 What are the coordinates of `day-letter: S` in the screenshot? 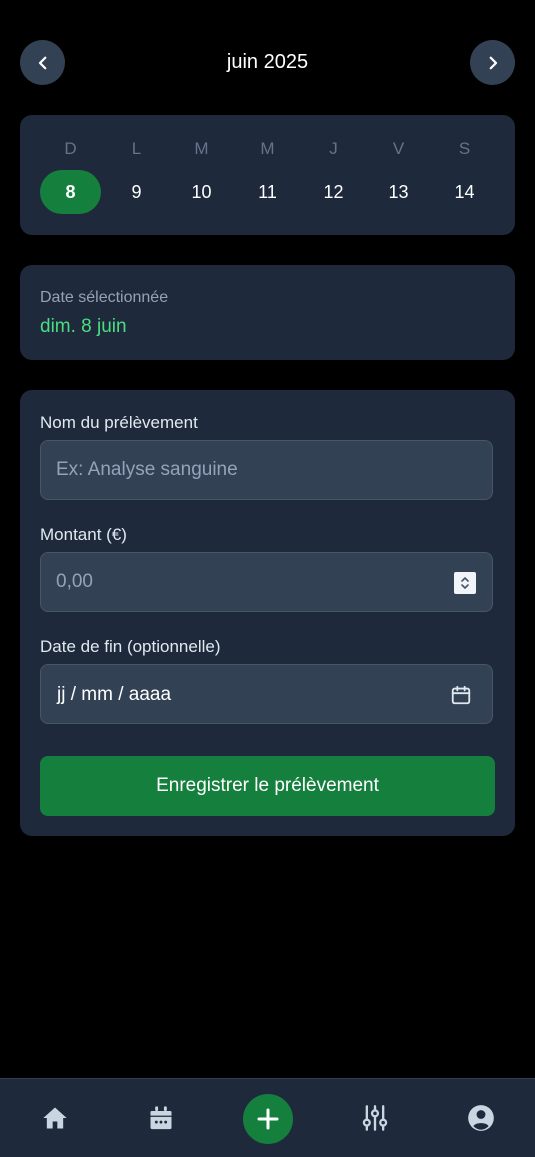 It's located at (464, 148).